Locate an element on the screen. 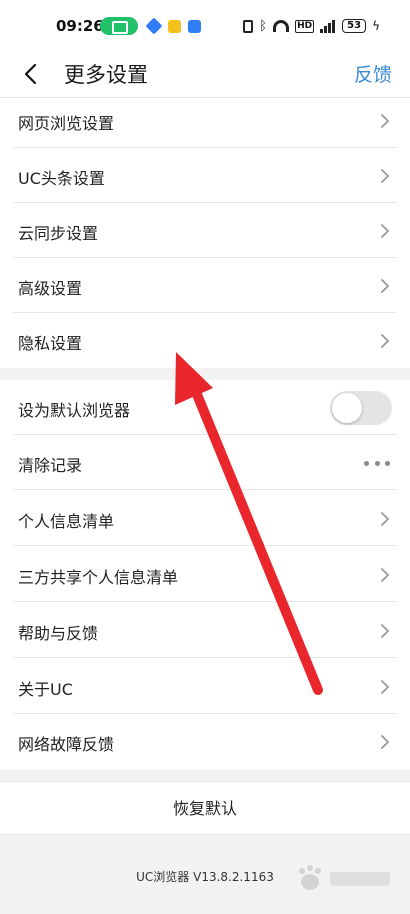 This screenshot has width=410, height=914. settings-item-advanced: 高级设置 is located at coordinates (205, 285).